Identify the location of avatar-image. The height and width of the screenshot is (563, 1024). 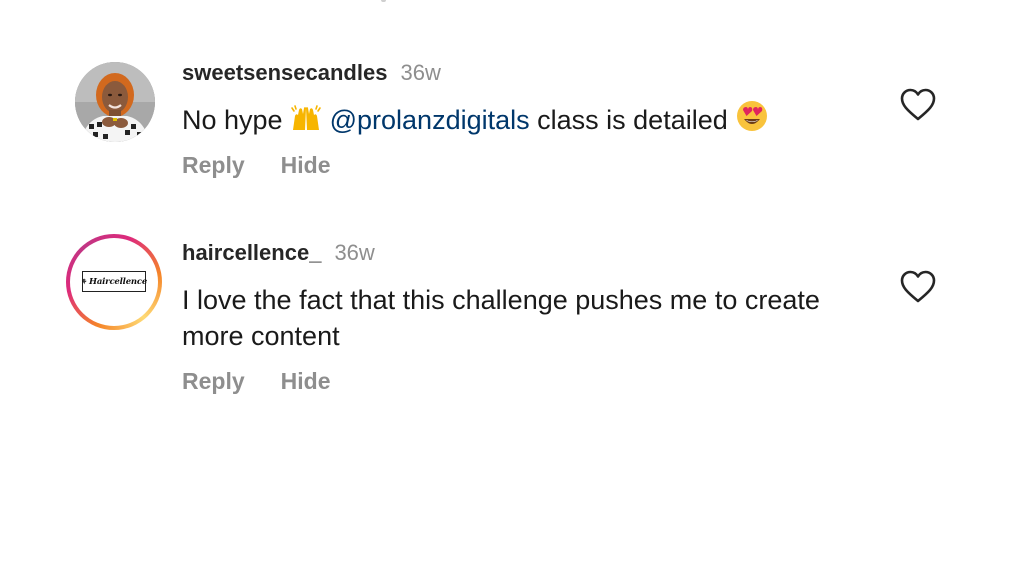
(115, 102).